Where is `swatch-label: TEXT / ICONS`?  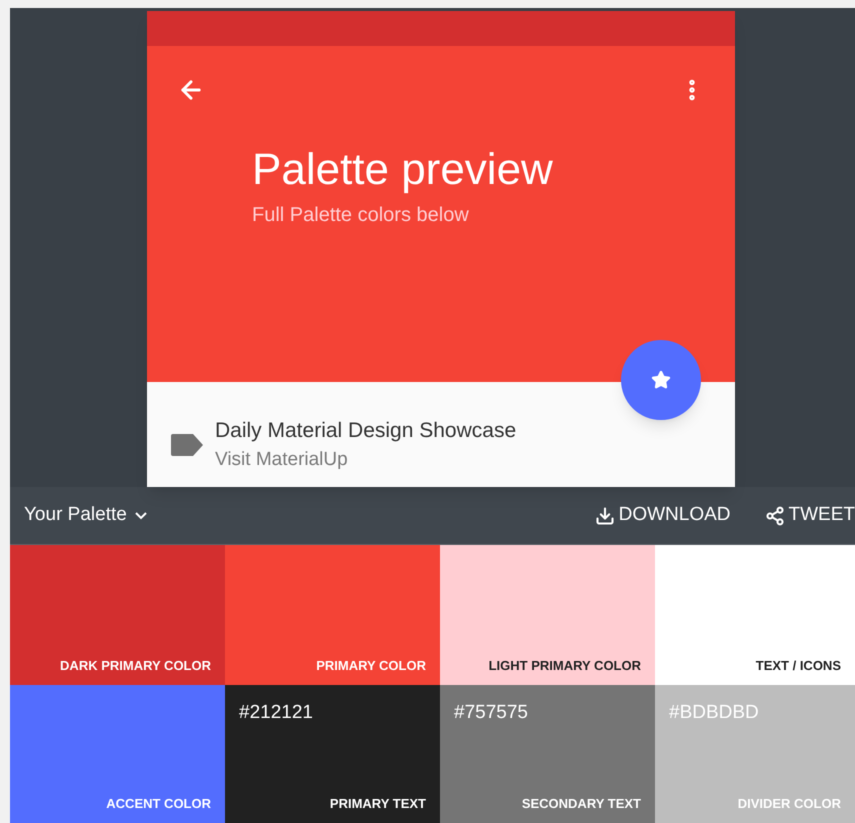
swatch-label: TEXT / ICONS is located at coordinates (798, 665).